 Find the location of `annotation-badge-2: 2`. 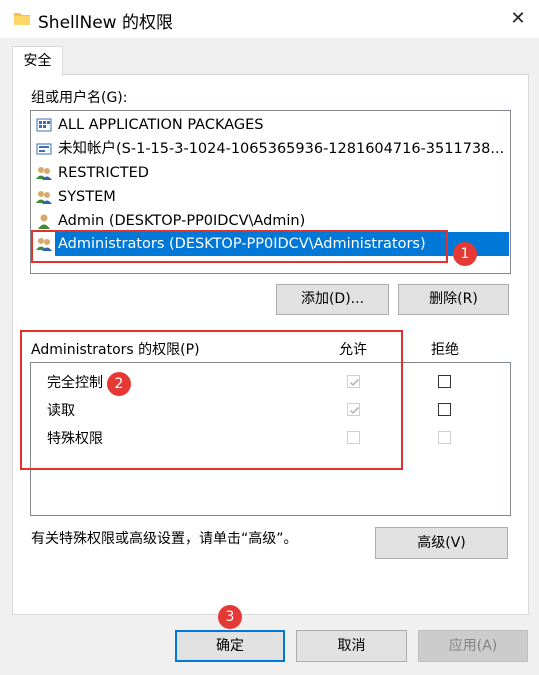

annotation-badge-2: 2 is located at coordinates (119, 384).